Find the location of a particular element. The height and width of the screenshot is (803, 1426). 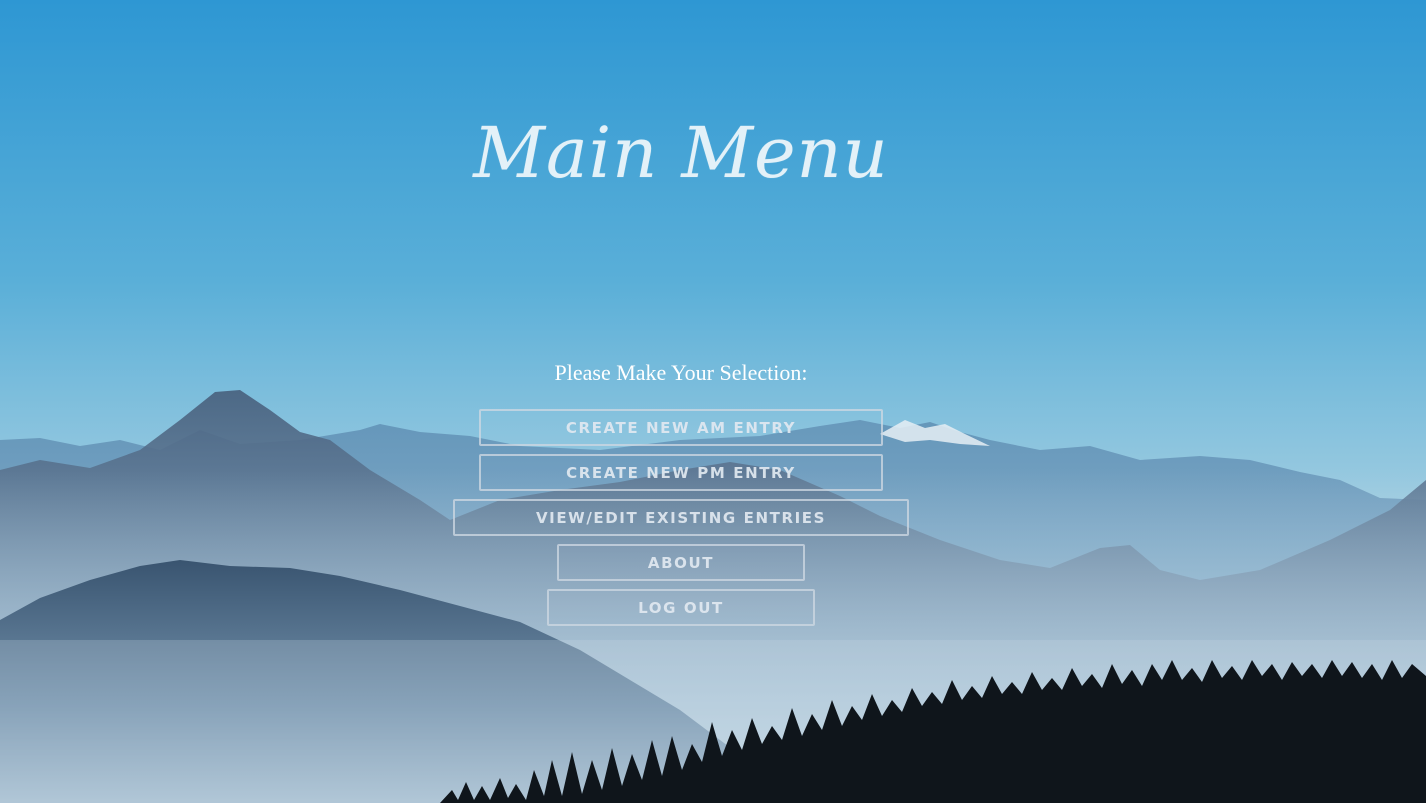

view-edit-entries-button: VIEW/EDIT EXISTING ENTRIES is located at coordinates (681, 517).